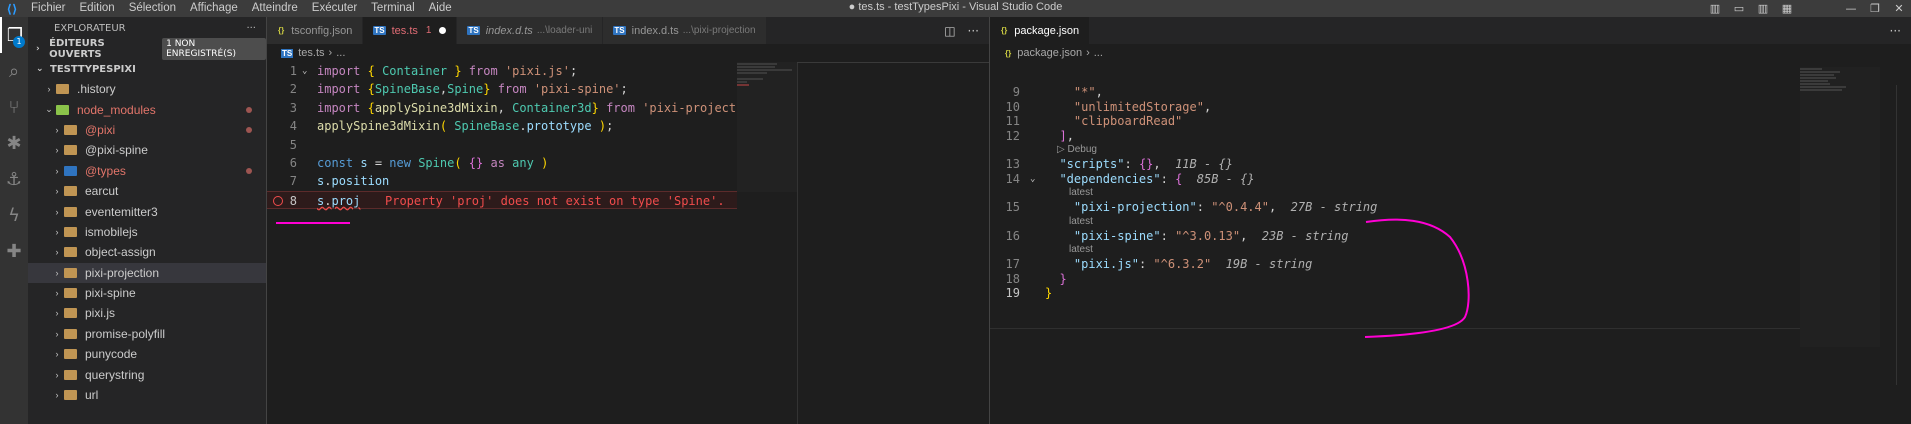  Describe the element at coordinates (1204, 207) in the screenshot. I see `code-token: :` at that location.